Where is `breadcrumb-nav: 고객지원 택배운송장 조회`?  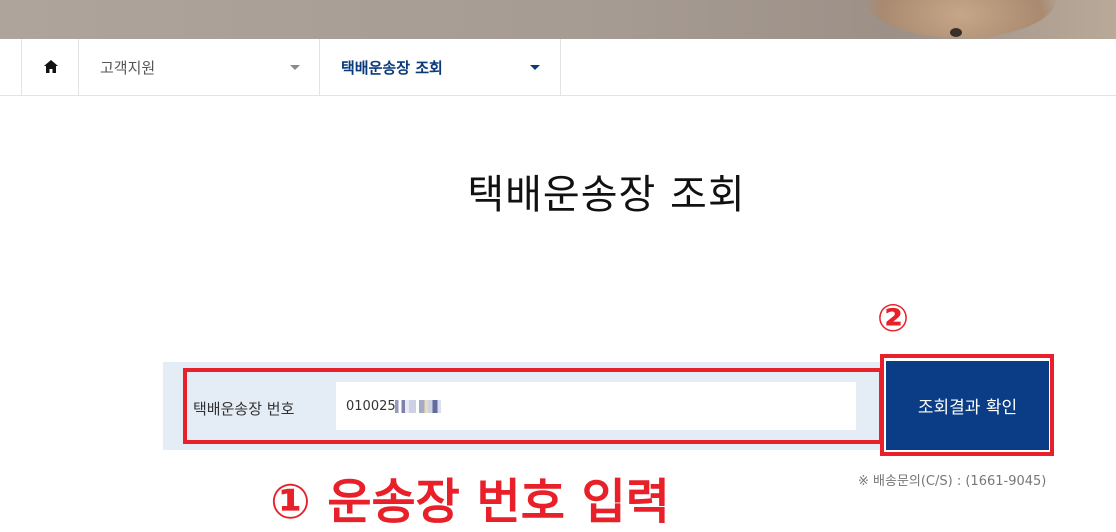 breadcrumb-nav: 고객지원 택배운송장 조회 is located at coordinates (558, 67).